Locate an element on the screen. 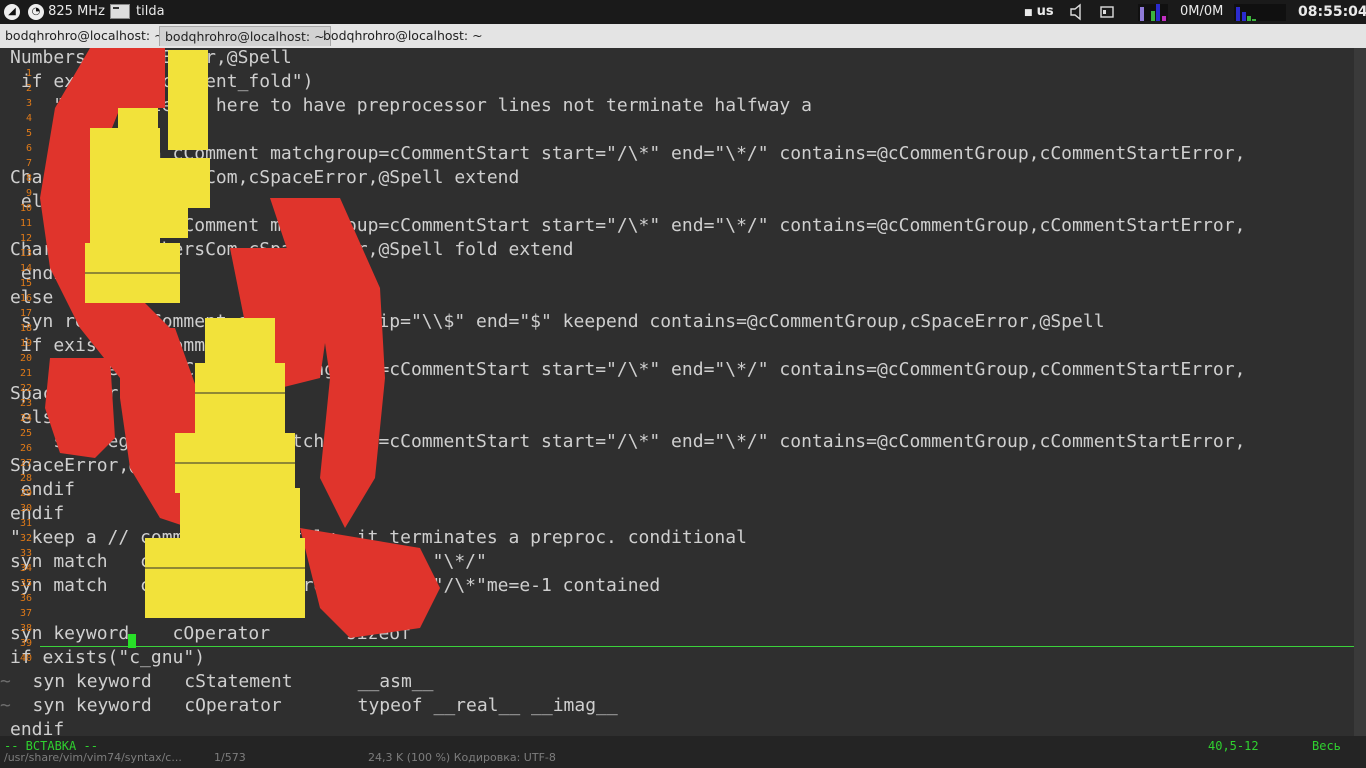  line-number: 31 is located at coordinates (25, 523).